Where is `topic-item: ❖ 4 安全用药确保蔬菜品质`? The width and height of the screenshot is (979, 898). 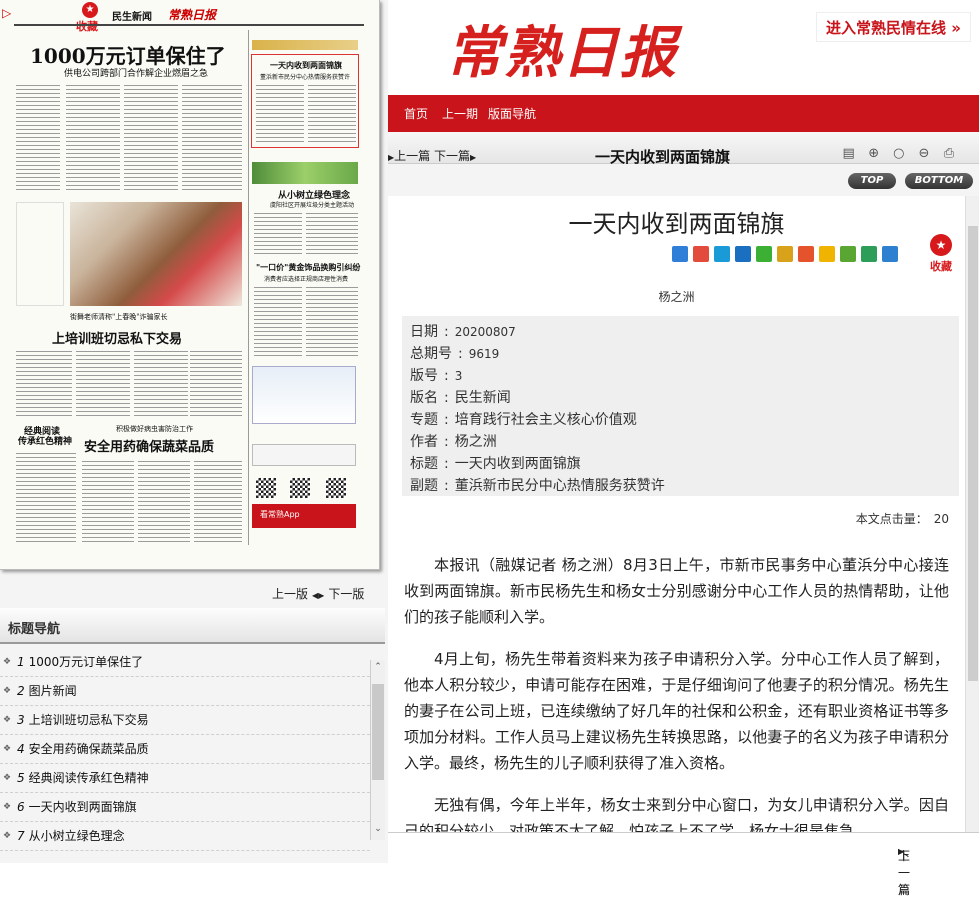
topic-item: ❖ 4 安全用药确保蔬菜品质 is located at coordinates (185, 749).